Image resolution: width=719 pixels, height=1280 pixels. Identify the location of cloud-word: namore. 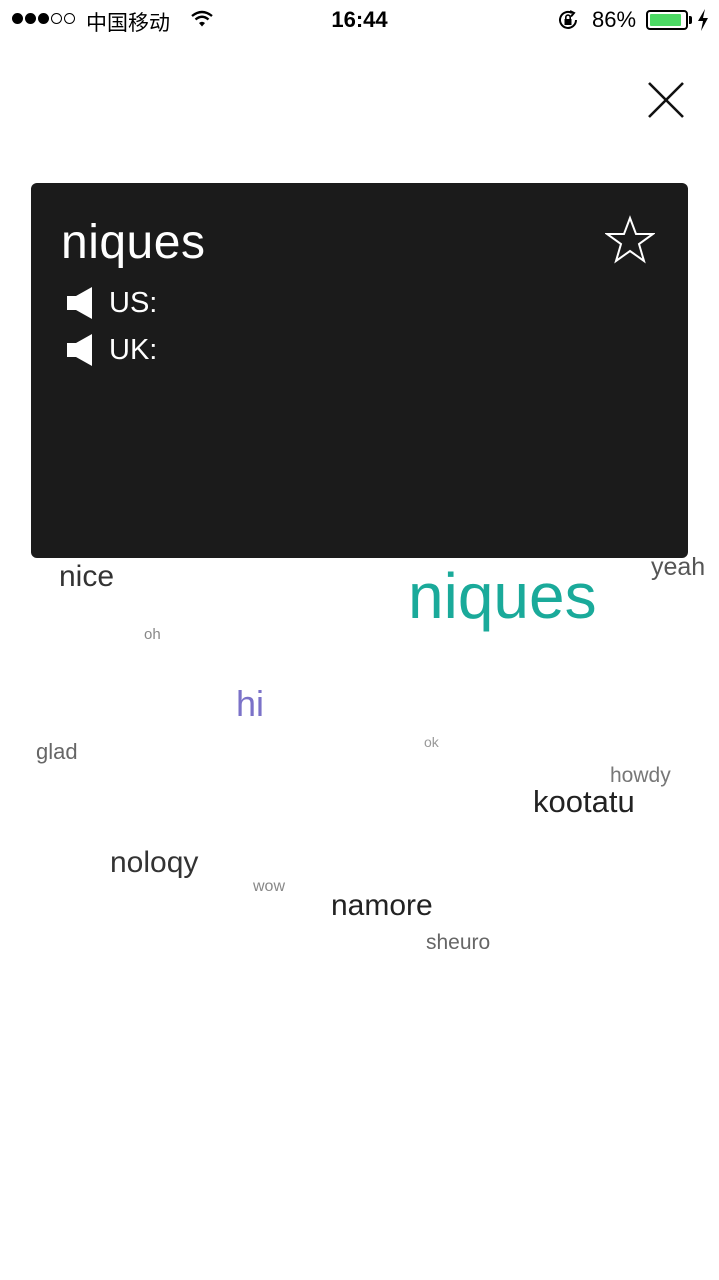
(382, 906).